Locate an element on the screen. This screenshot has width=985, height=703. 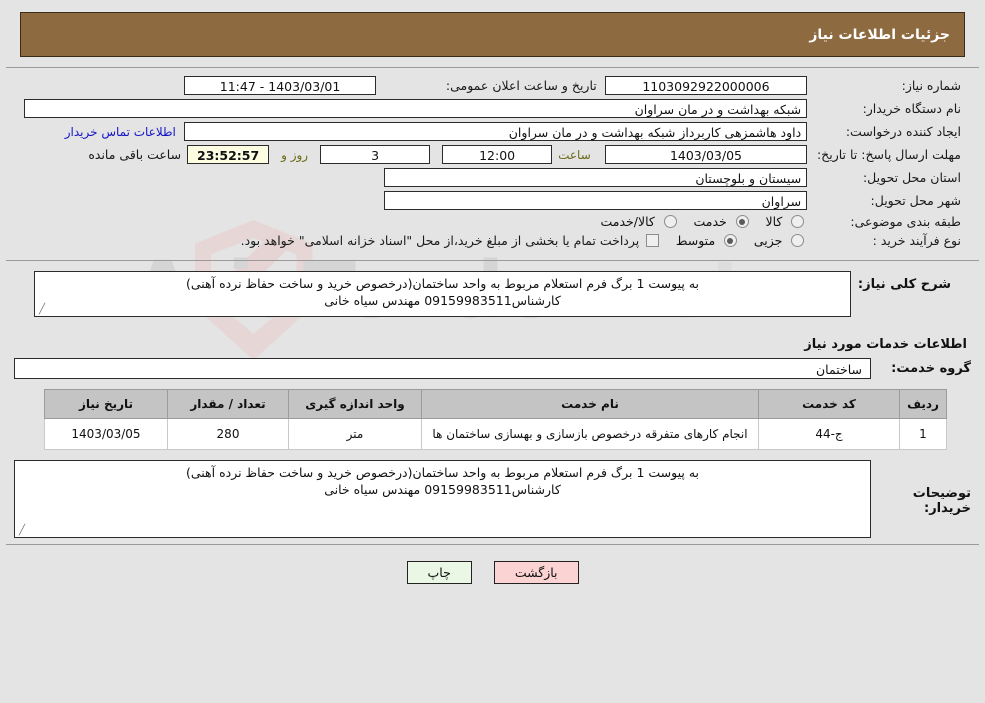
cell-quantity: 280 is located at coordinates (228, 434).